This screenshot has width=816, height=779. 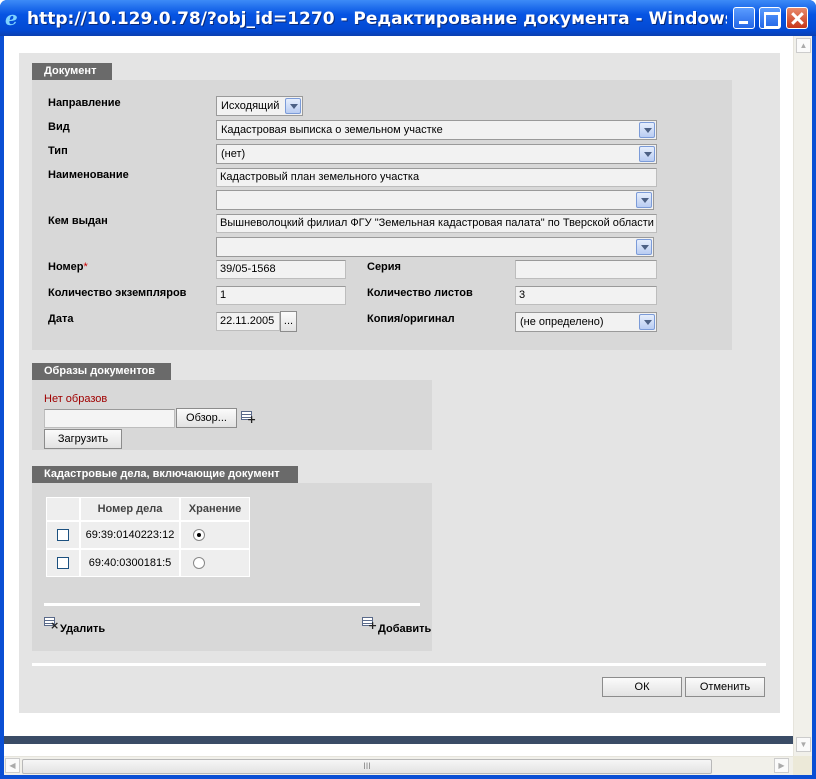 I want to click on number-label-text: Номер, so click(x=66, y=267).